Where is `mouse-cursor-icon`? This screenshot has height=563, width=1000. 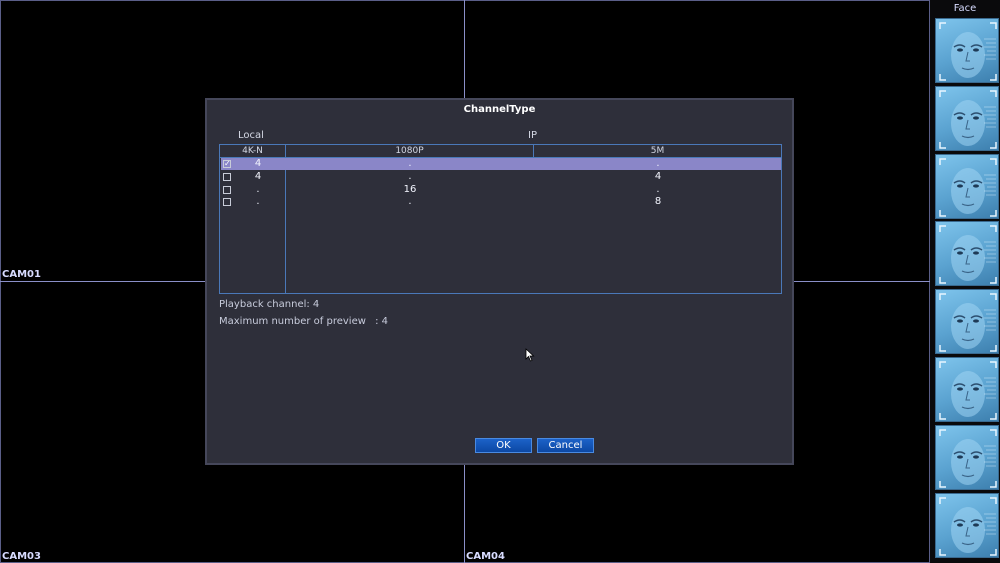 mouse-cursor-icon is located at coordinates (530, 355).